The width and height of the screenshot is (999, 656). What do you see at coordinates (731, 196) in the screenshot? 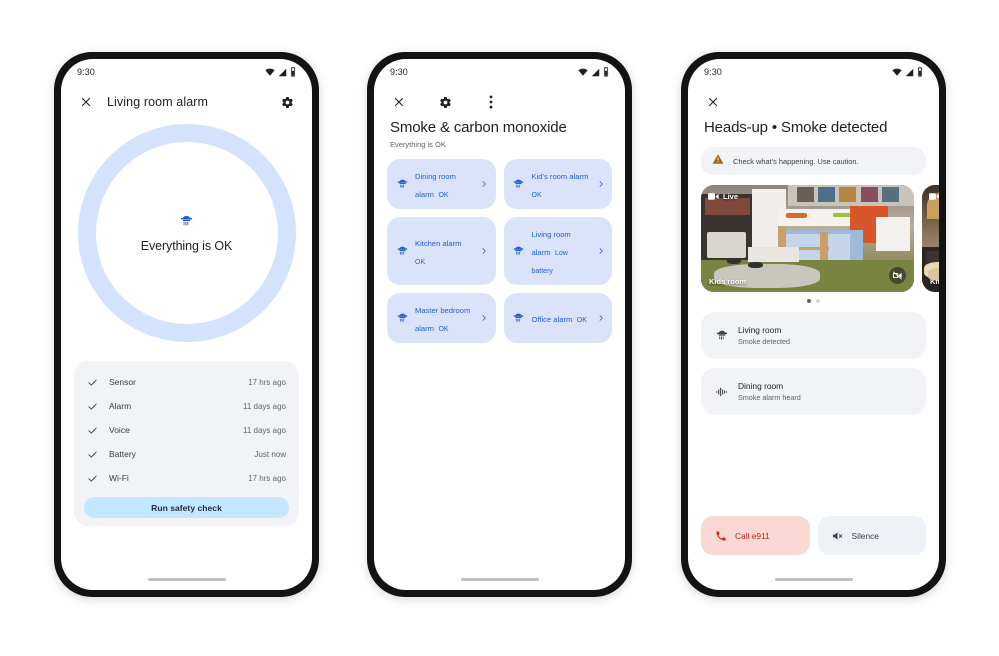
I see `live-label: Live` at bounding box center [731, 196].